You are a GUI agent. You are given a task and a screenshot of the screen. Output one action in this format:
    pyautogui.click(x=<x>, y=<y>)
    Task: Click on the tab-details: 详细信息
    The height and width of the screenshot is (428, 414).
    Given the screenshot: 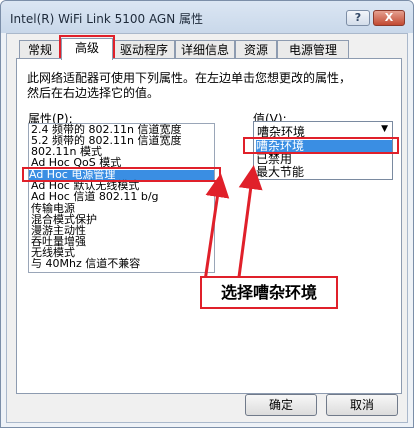 What is the action you would take?
    pyautogui.click(x=205, y=49)
    